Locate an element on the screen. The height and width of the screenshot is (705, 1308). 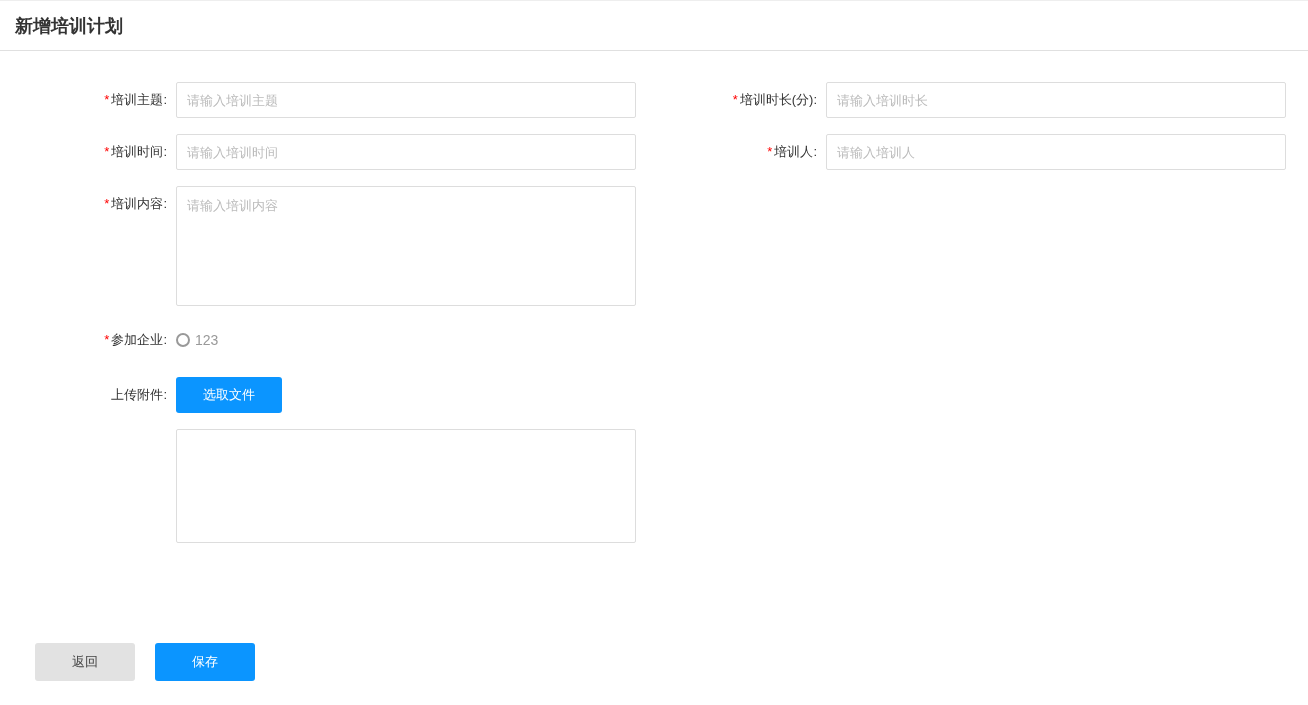
back-button: 返回 is located at coordinates (85, 662).